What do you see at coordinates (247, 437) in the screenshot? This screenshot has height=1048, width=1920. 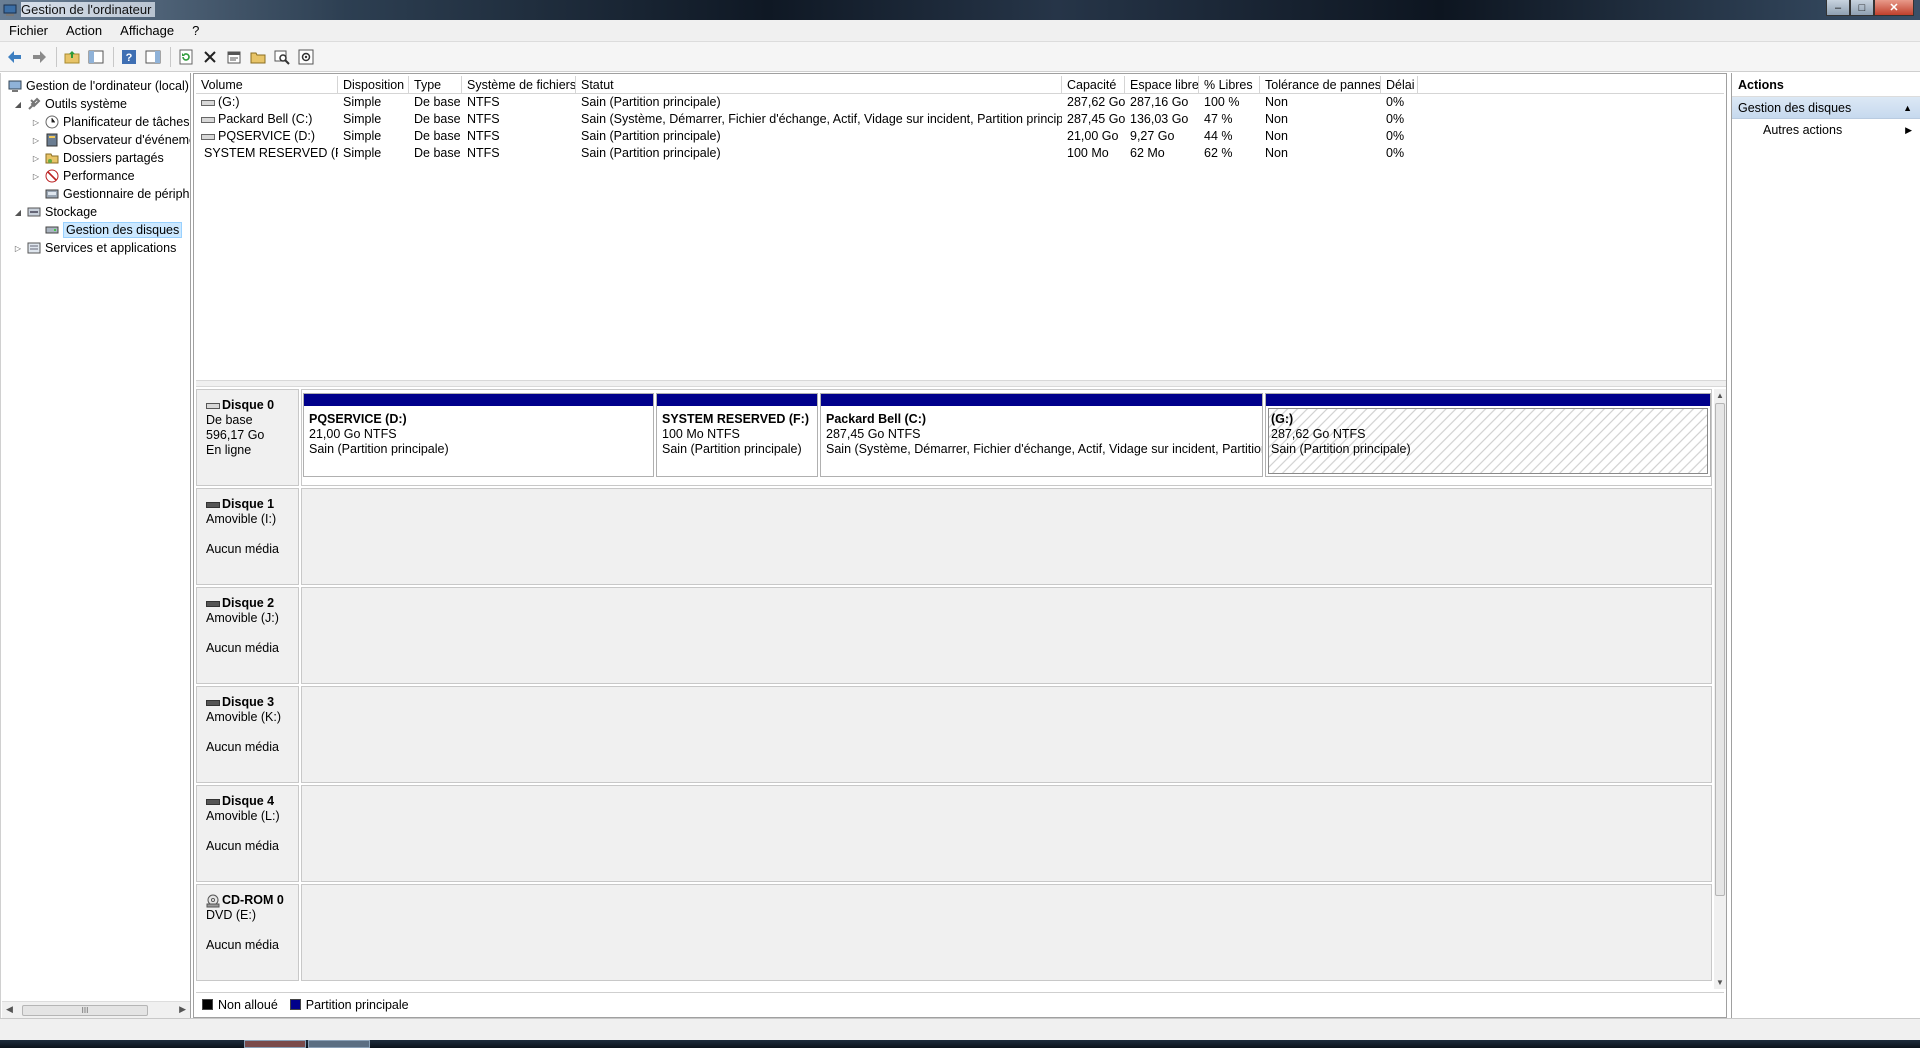 I see `disk-label-0: Disque 0 De base 596,17 Go En ligne` at bounding box center [247, 437].